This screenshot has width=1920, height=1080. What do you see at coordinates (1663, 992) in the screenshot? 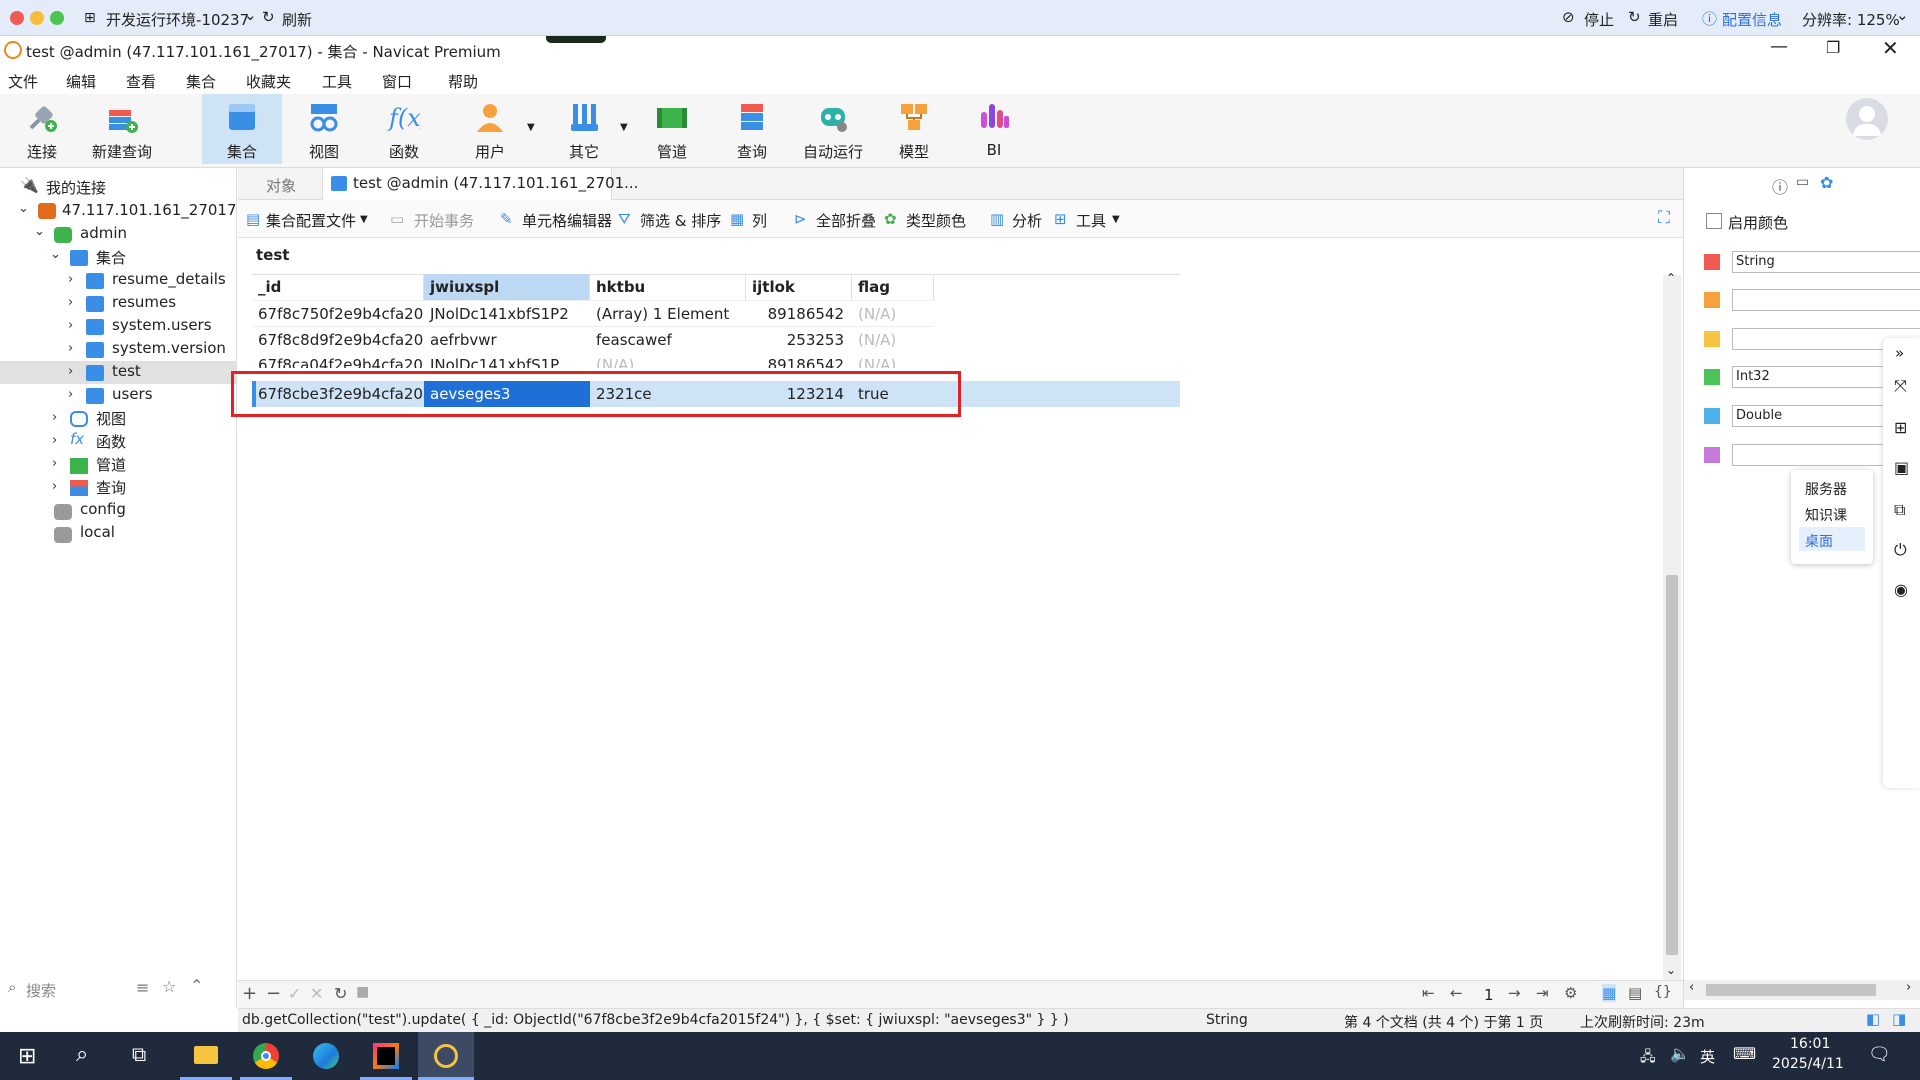
I see `json-view-icon: {}` at bounding box center [1663, 992].